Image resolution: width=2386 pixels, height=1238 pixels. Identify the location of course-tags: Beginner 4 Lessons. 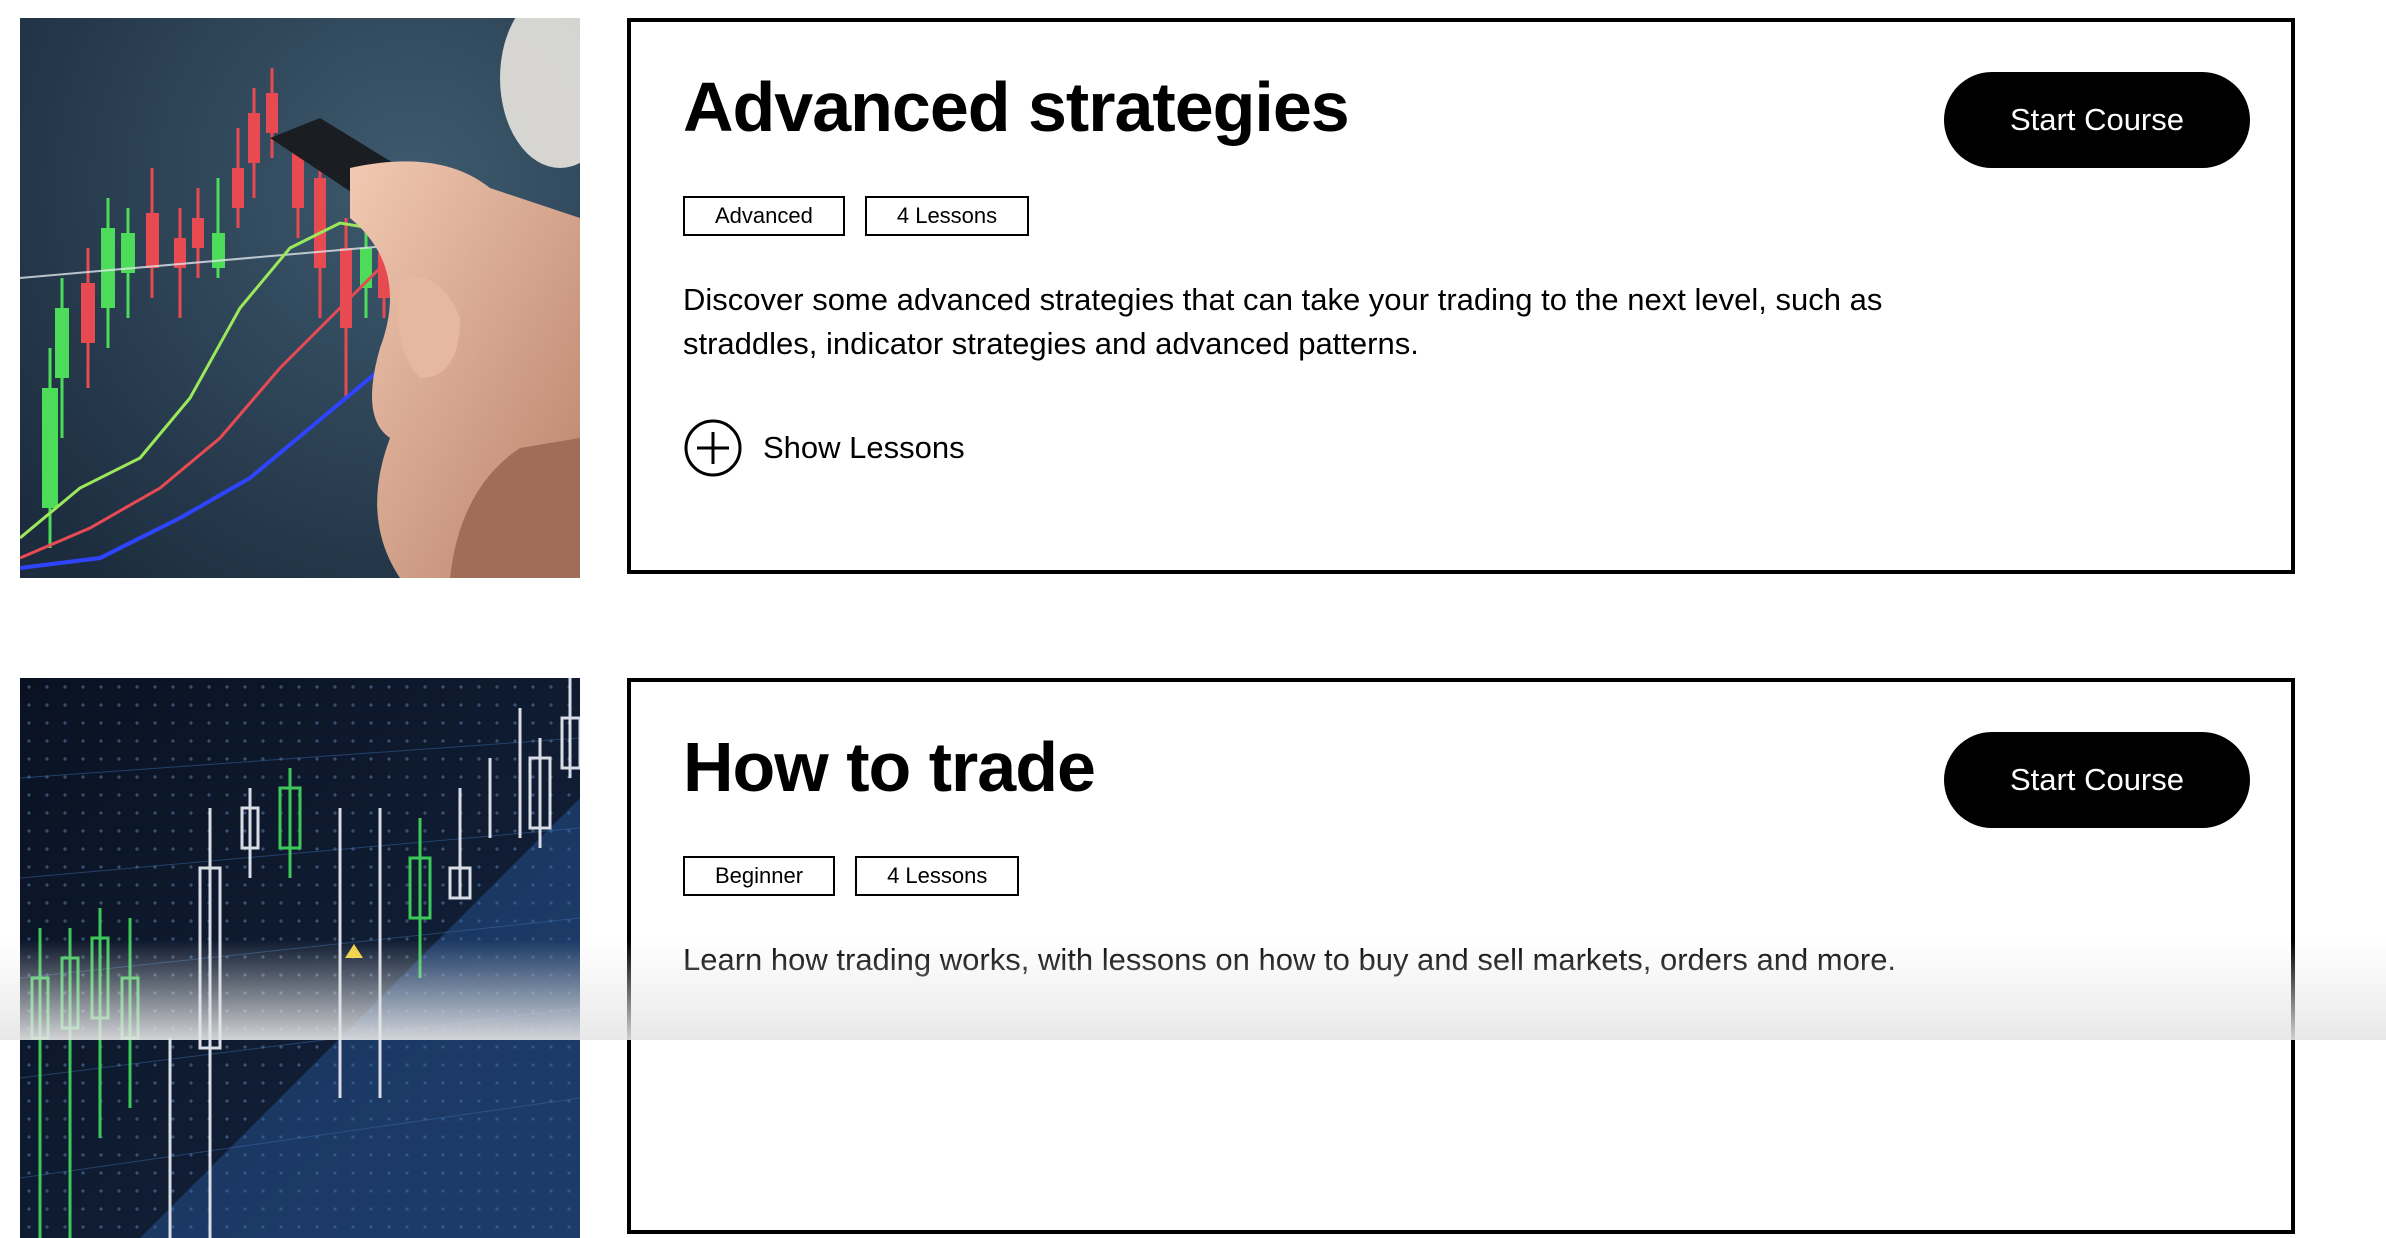
(851, 876).